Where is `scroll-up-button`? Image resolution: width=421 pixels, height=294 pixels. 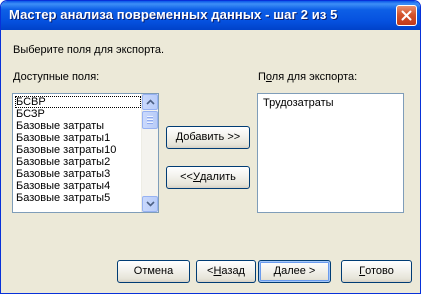
scroll-up-button is located at coordinates (150, 102).